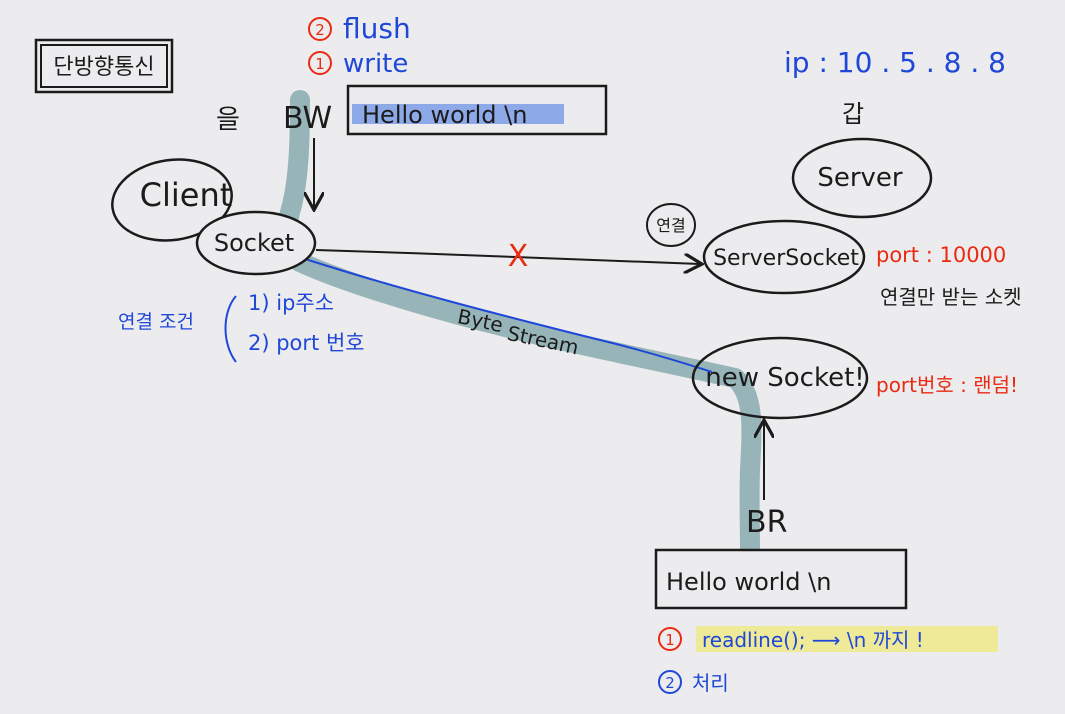 This screenshot has width=1065, height=714. What do you see at coordinates (359, 45) in the screenshot?
I see `top-steps: 2 flush 1 write` at bounding box center [359, 45].